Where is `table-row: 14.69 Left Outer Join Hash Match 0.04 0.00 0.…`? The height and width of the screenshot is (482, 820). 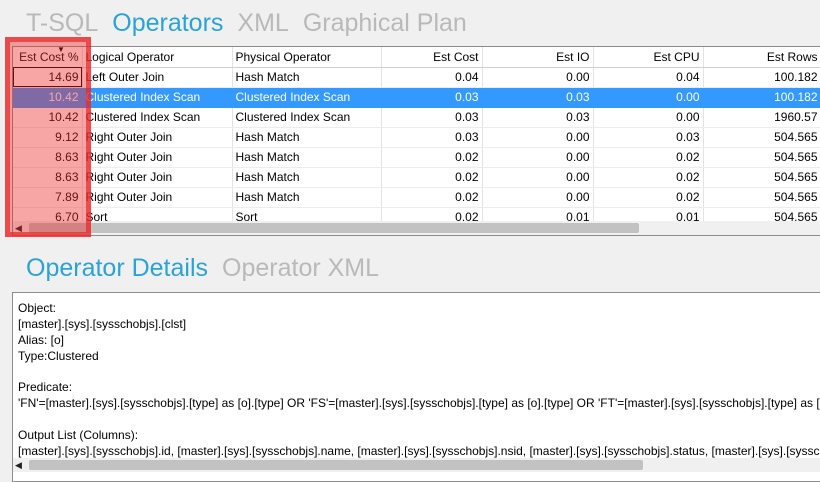 table-row: 14.69 Left Outer Join Hash Match 0.04 0.00 0.… is located at coordinates (416, 77).